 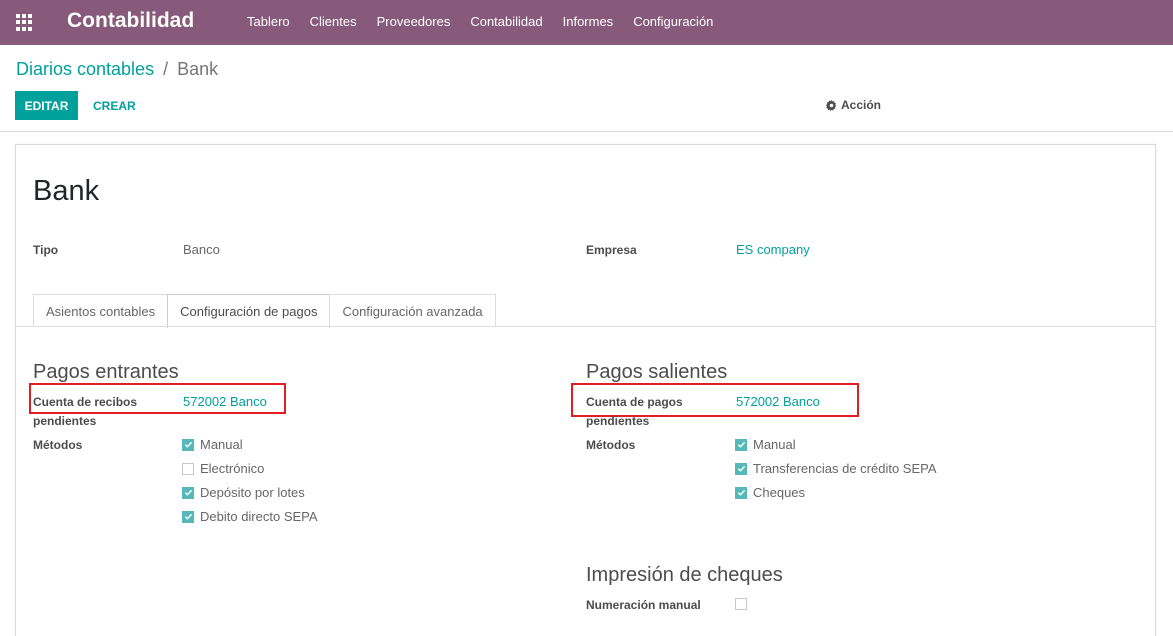 I want to click on manual-numbering-checkbox-row, so click(x=744, y=604).